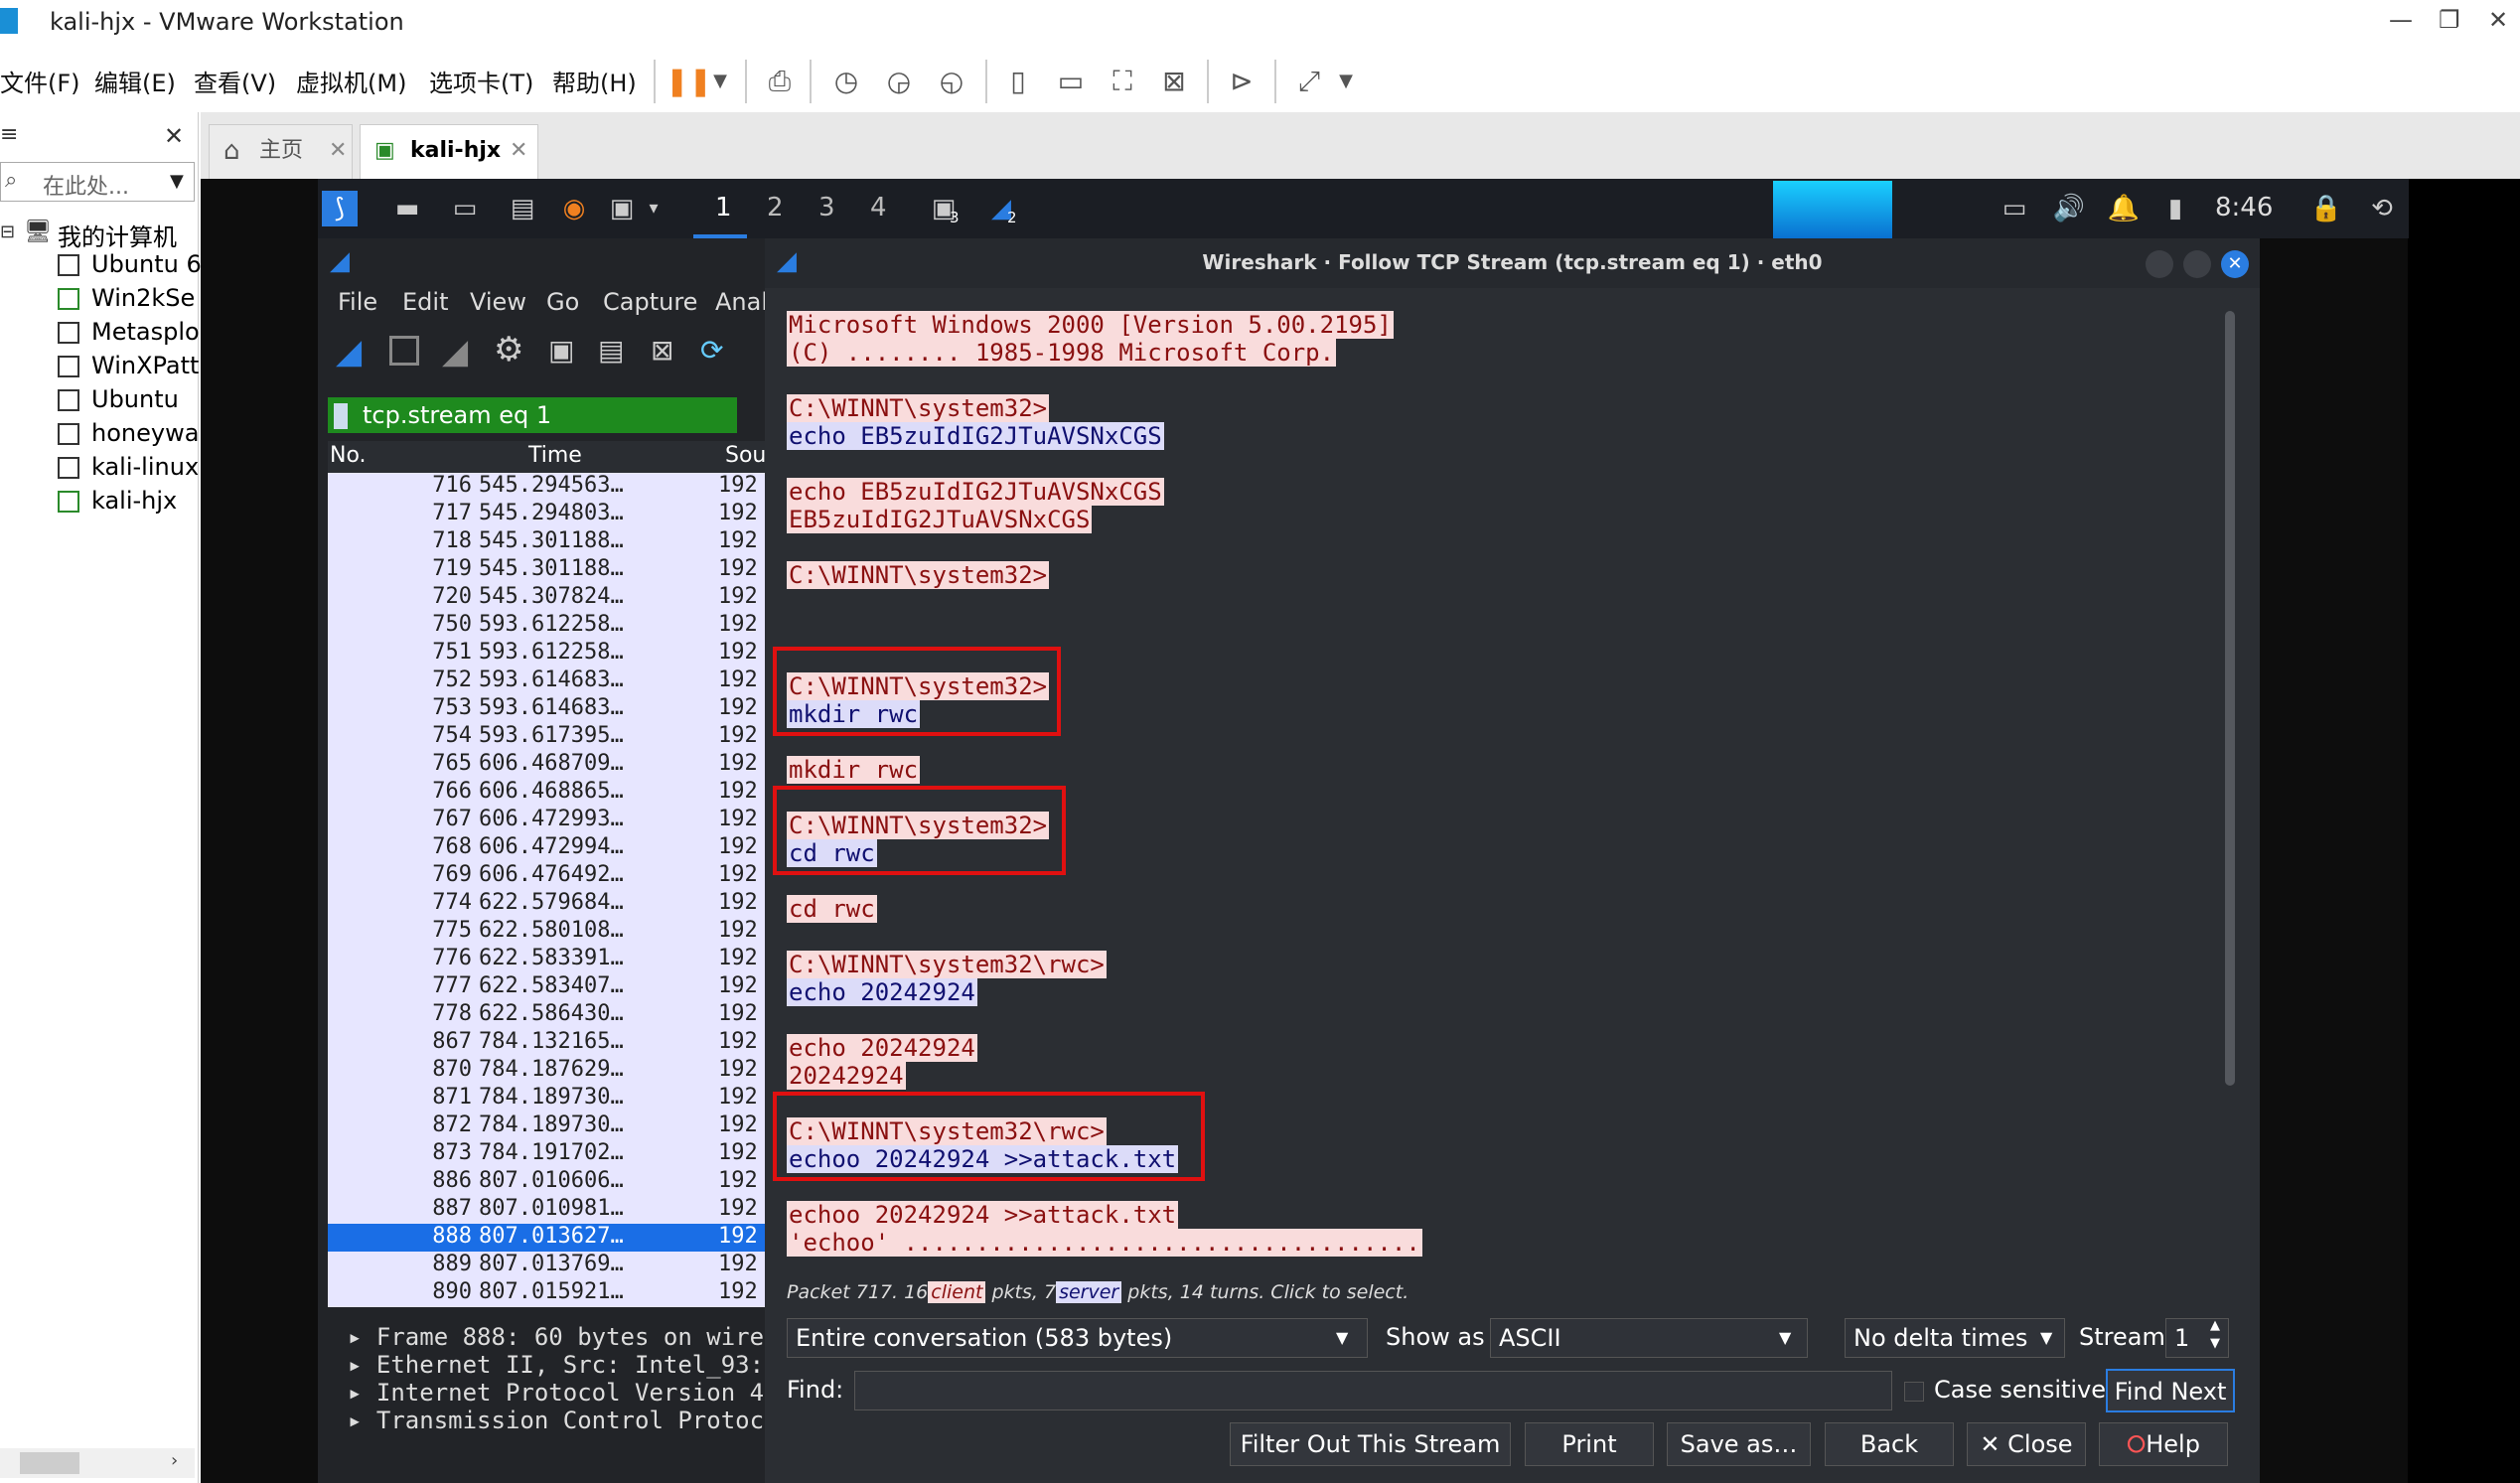 Image resolution: width=2520 pixels, height=1483 pixels. I want to click on back-button: Back, so click(1889, 1444).